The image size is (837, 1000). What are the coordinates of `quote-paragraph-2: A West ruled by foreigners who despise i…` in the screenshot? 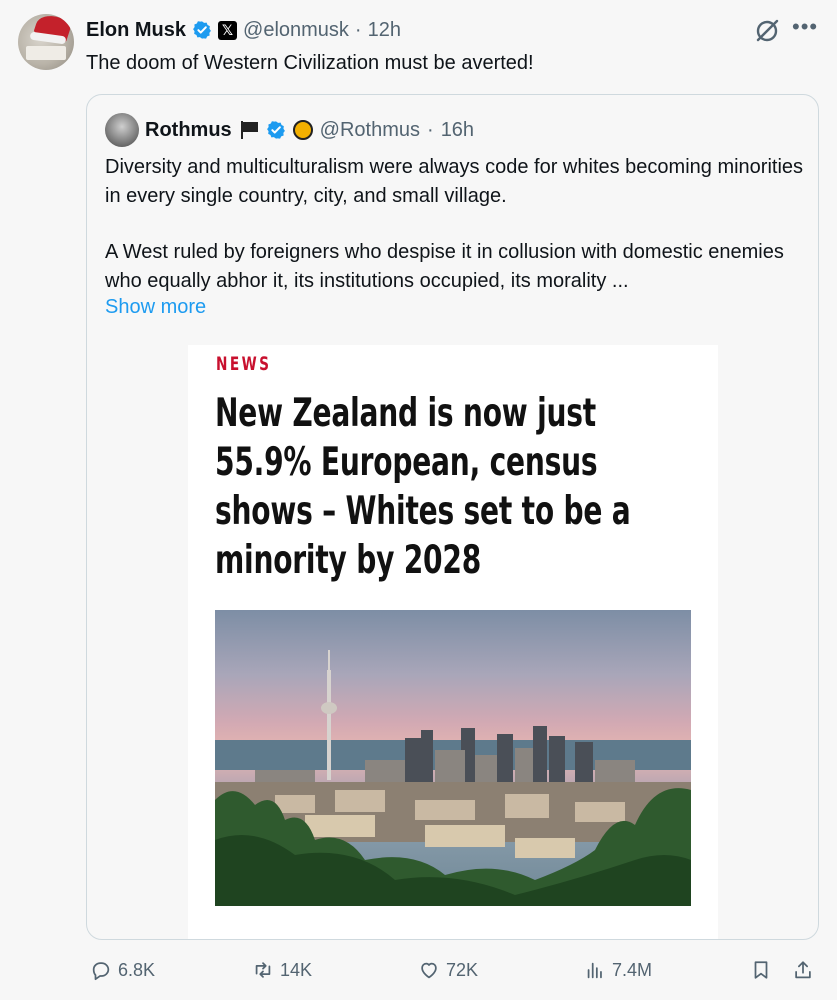 It's located at (444, 266).